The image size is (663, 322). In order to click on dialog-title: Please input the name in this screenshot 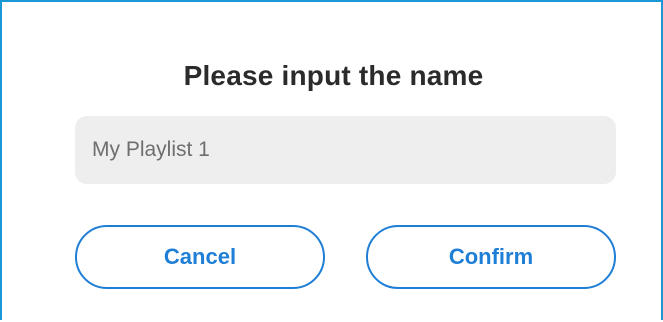, I will do `click(333, 75)`.